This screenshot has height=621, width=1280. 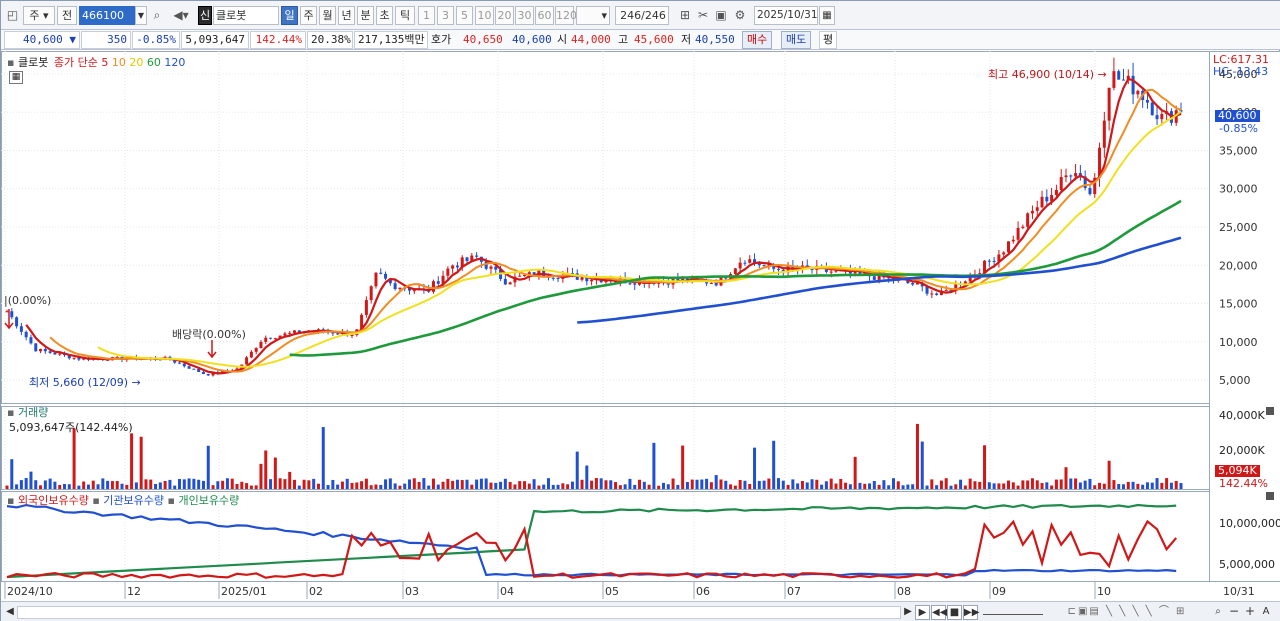 What do you see at coordinates (96, 500) in the screenshot?
I see `legend-square-icon: ▪` at bounding box center [96, 500].